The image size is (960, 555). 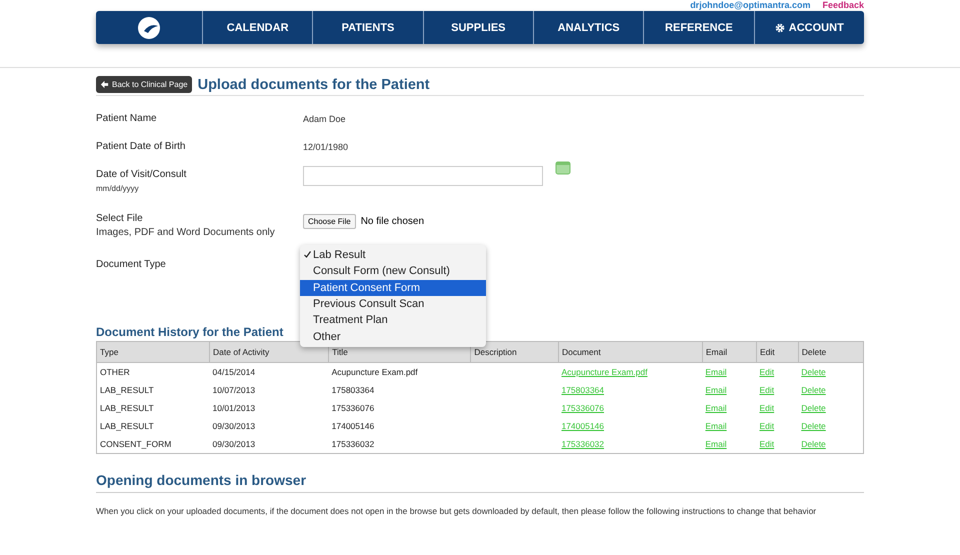 What do you see at coordinates (127, 119) in the screenshot?
I see `field-label: Patient Name` at bounding box center [127, 119].